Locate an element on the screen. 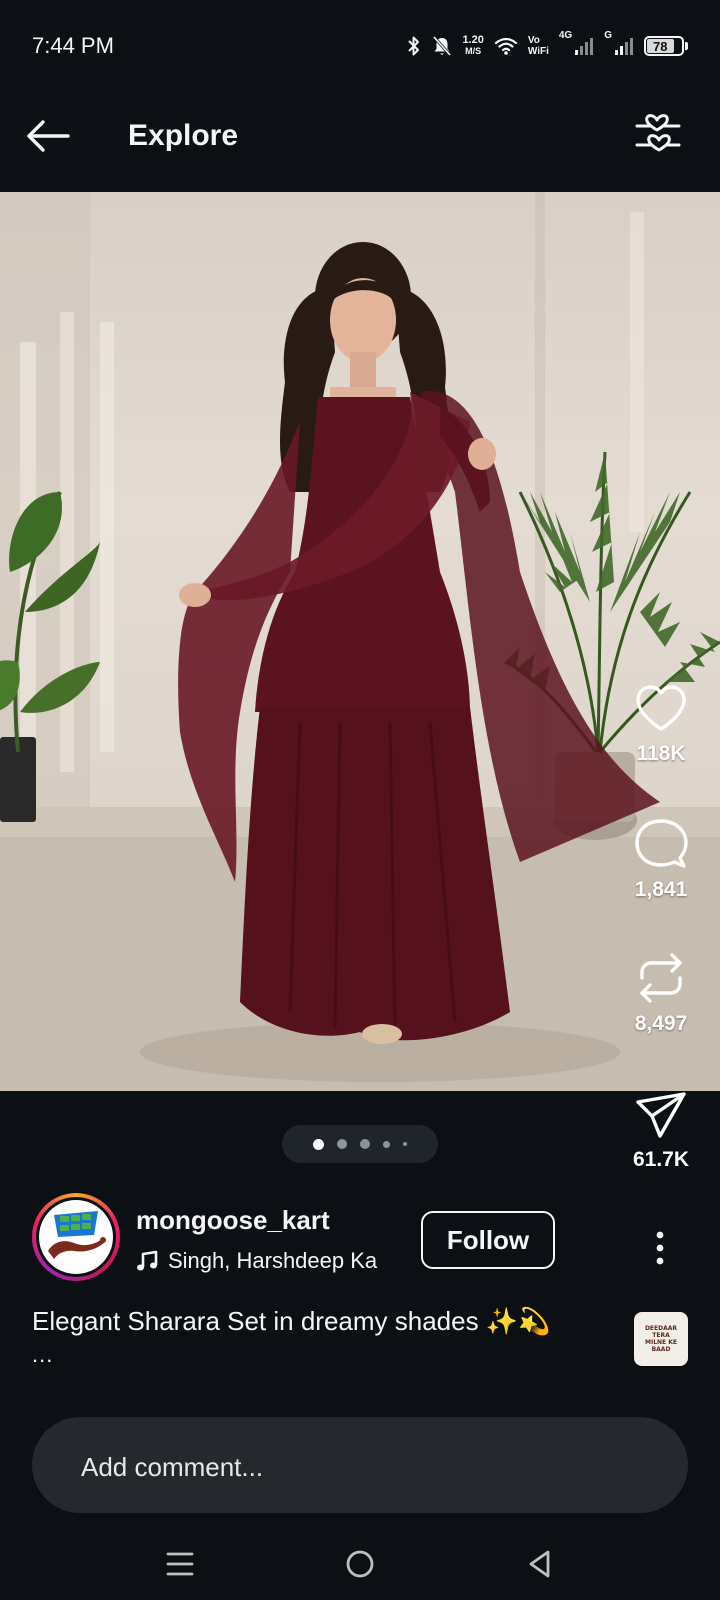  bluetooth-icon is located at coordinates (414, 46).